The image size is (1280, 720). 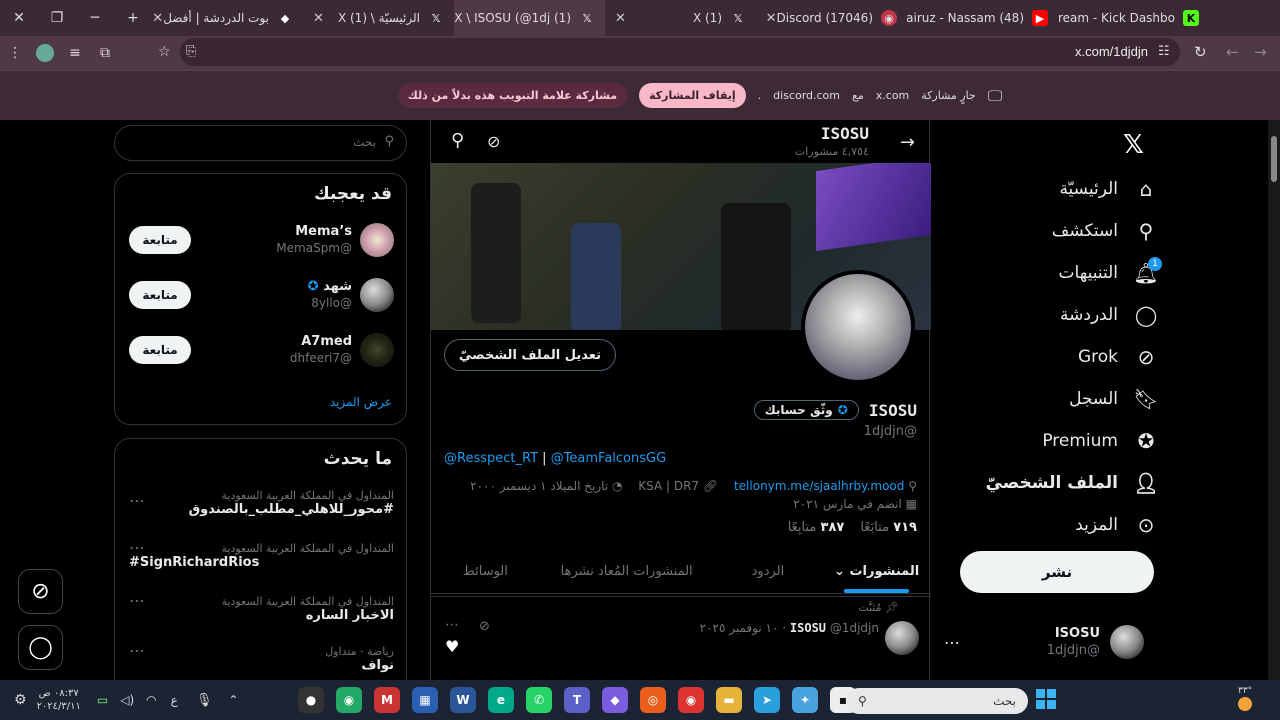 What do you see at coordinates (876, 571) in the screenshot?
I see `tab-posts: المنشورات ⌄` at bounding box center [876, 571].